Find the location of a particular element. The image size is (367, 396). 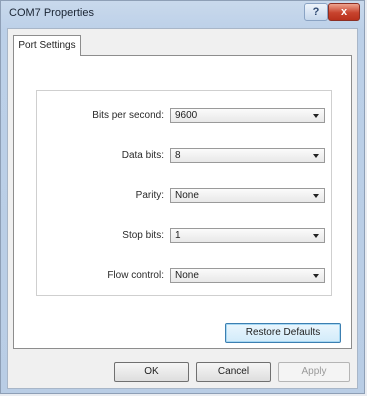

flow-control-value: None is located at coordinates (187, 275).